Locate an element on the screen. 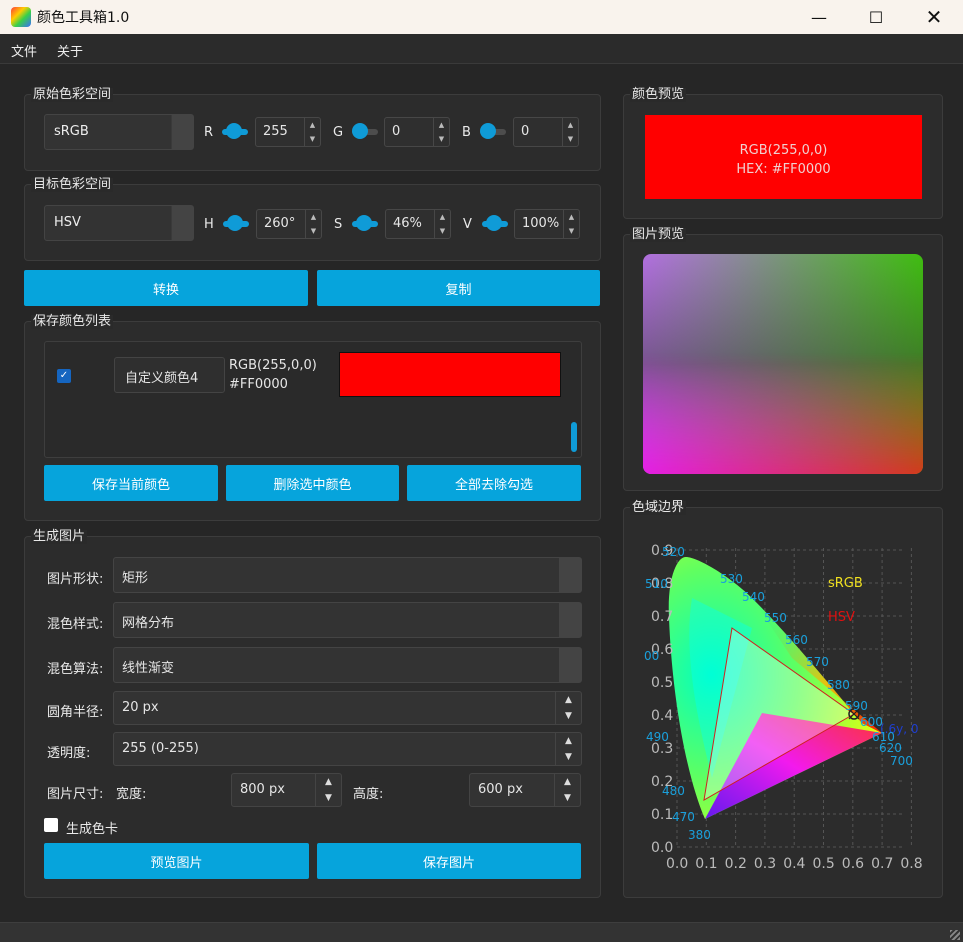 The image size is (963, 942). y-tick-label: 0.7 is located at coordinates (662, 617).